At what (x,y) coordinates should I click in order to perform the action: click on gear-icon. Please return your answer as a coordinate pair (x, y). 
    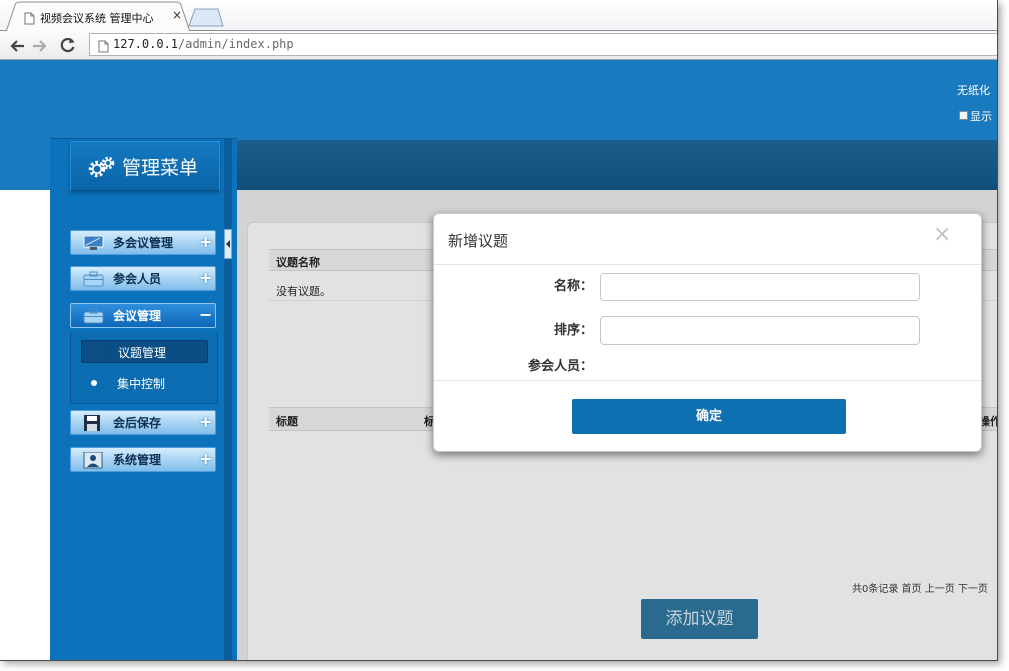
    Looking at the image, I should click on (102, 169).